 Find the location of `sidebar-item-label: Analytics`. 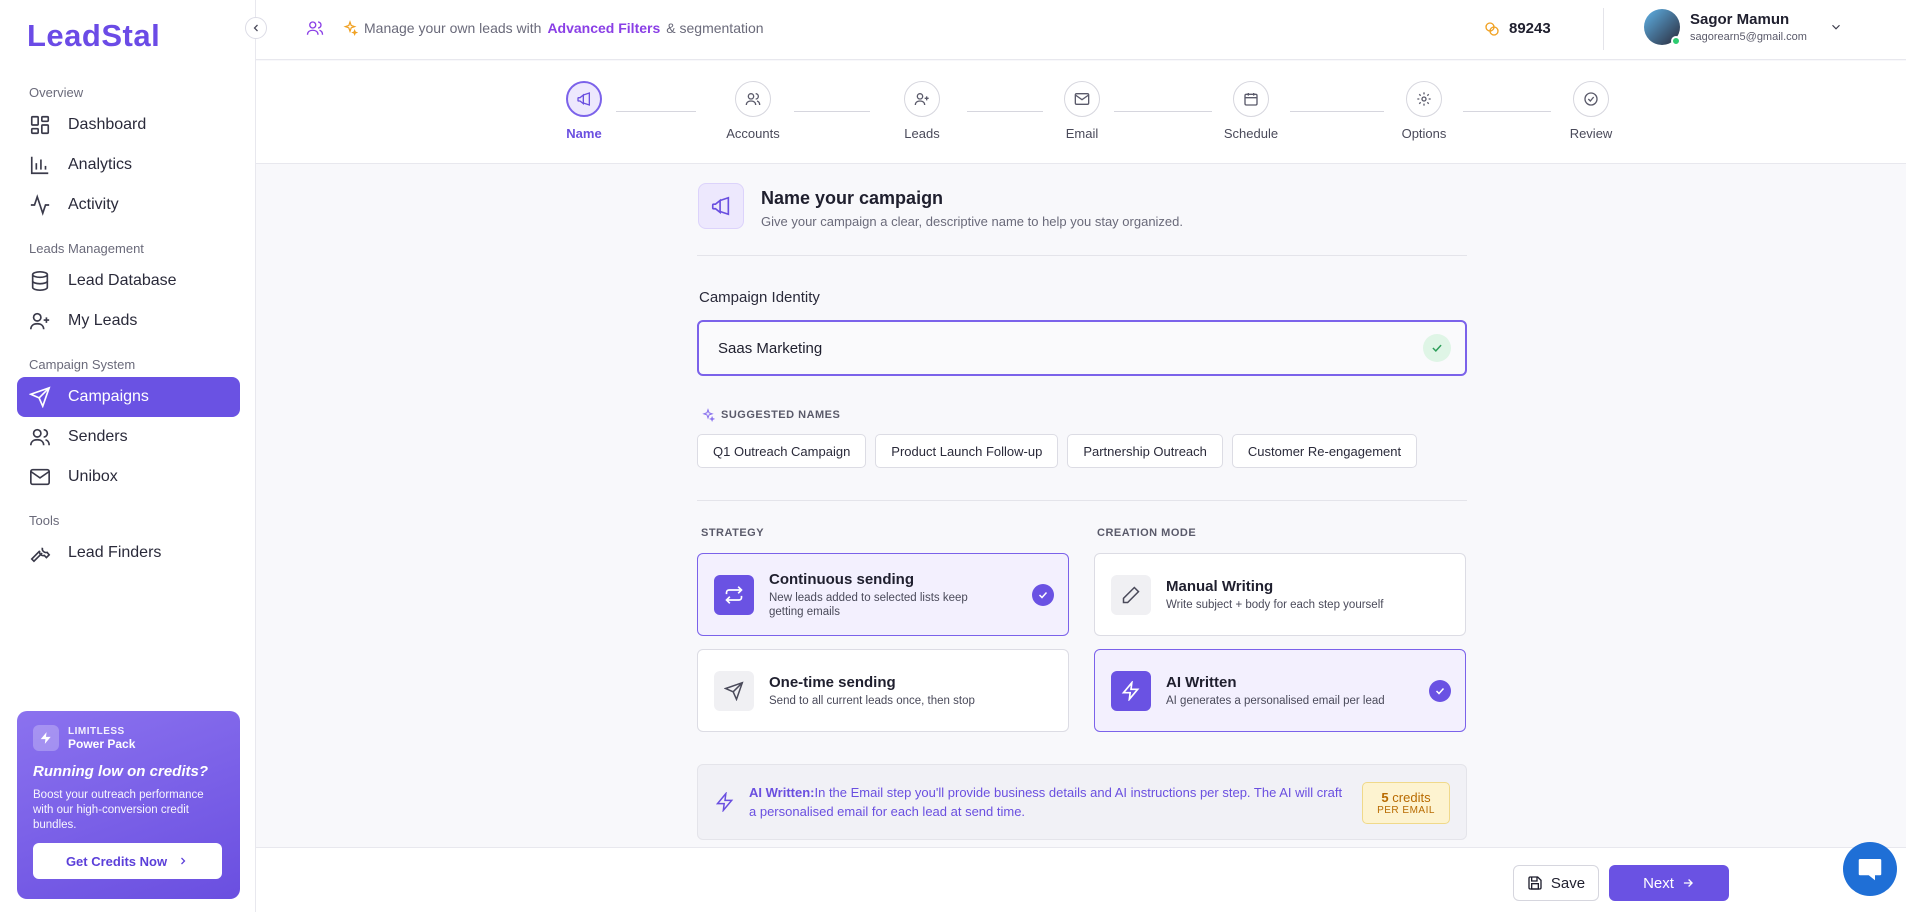

sidebar-item-label: Analytics is located at coordinates (100, 164).